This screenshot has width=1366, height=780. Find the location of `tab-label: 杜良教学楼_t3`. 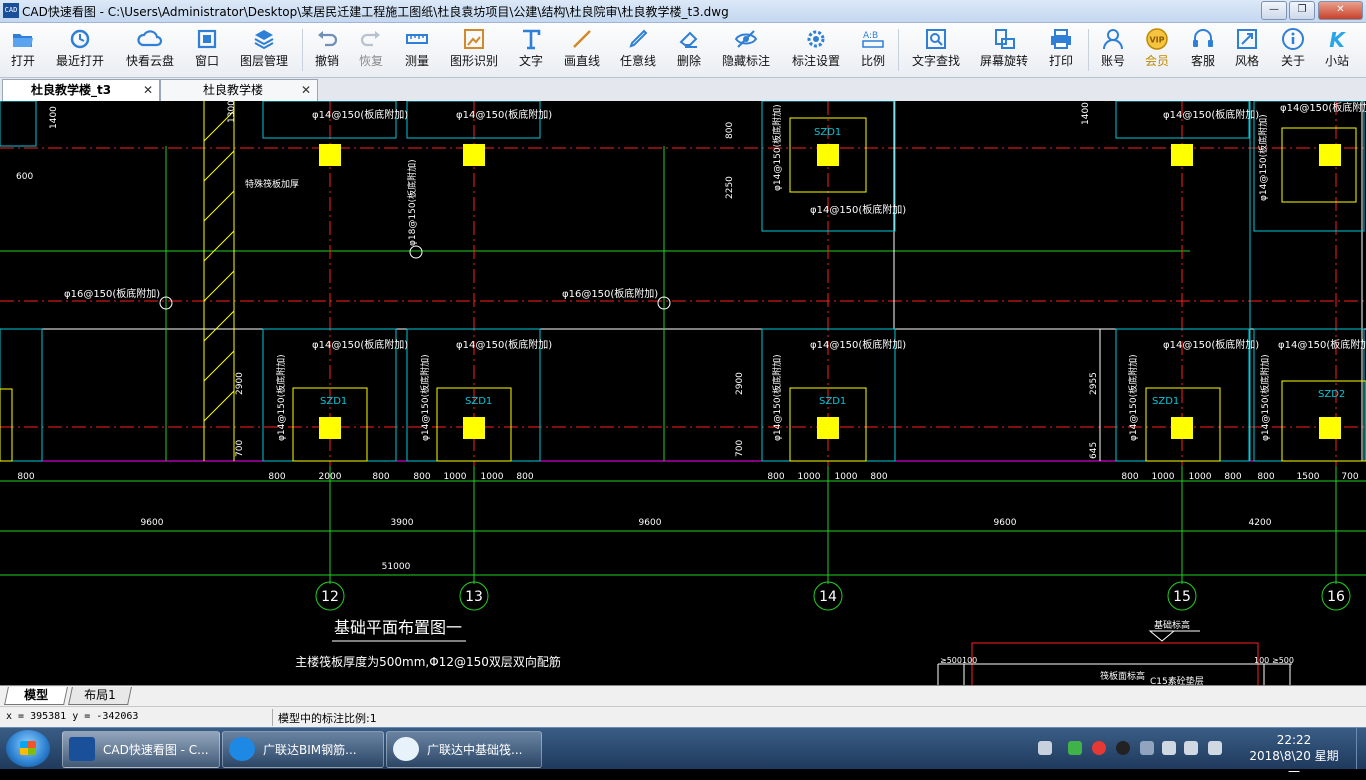

tab-label: 杜良教学楼_t3 is located at coordinates (71, 90).